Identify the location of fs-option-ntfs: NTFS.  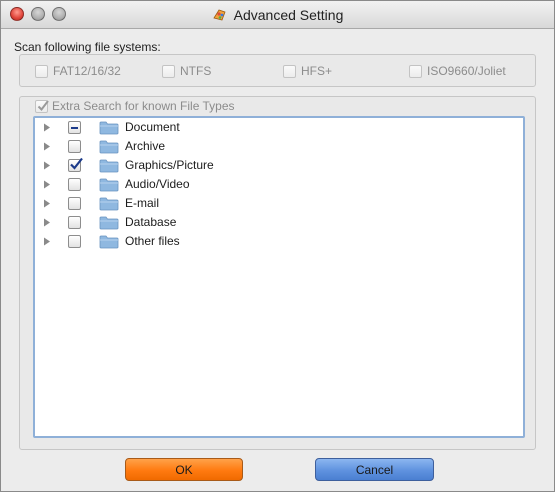
(186, 71).